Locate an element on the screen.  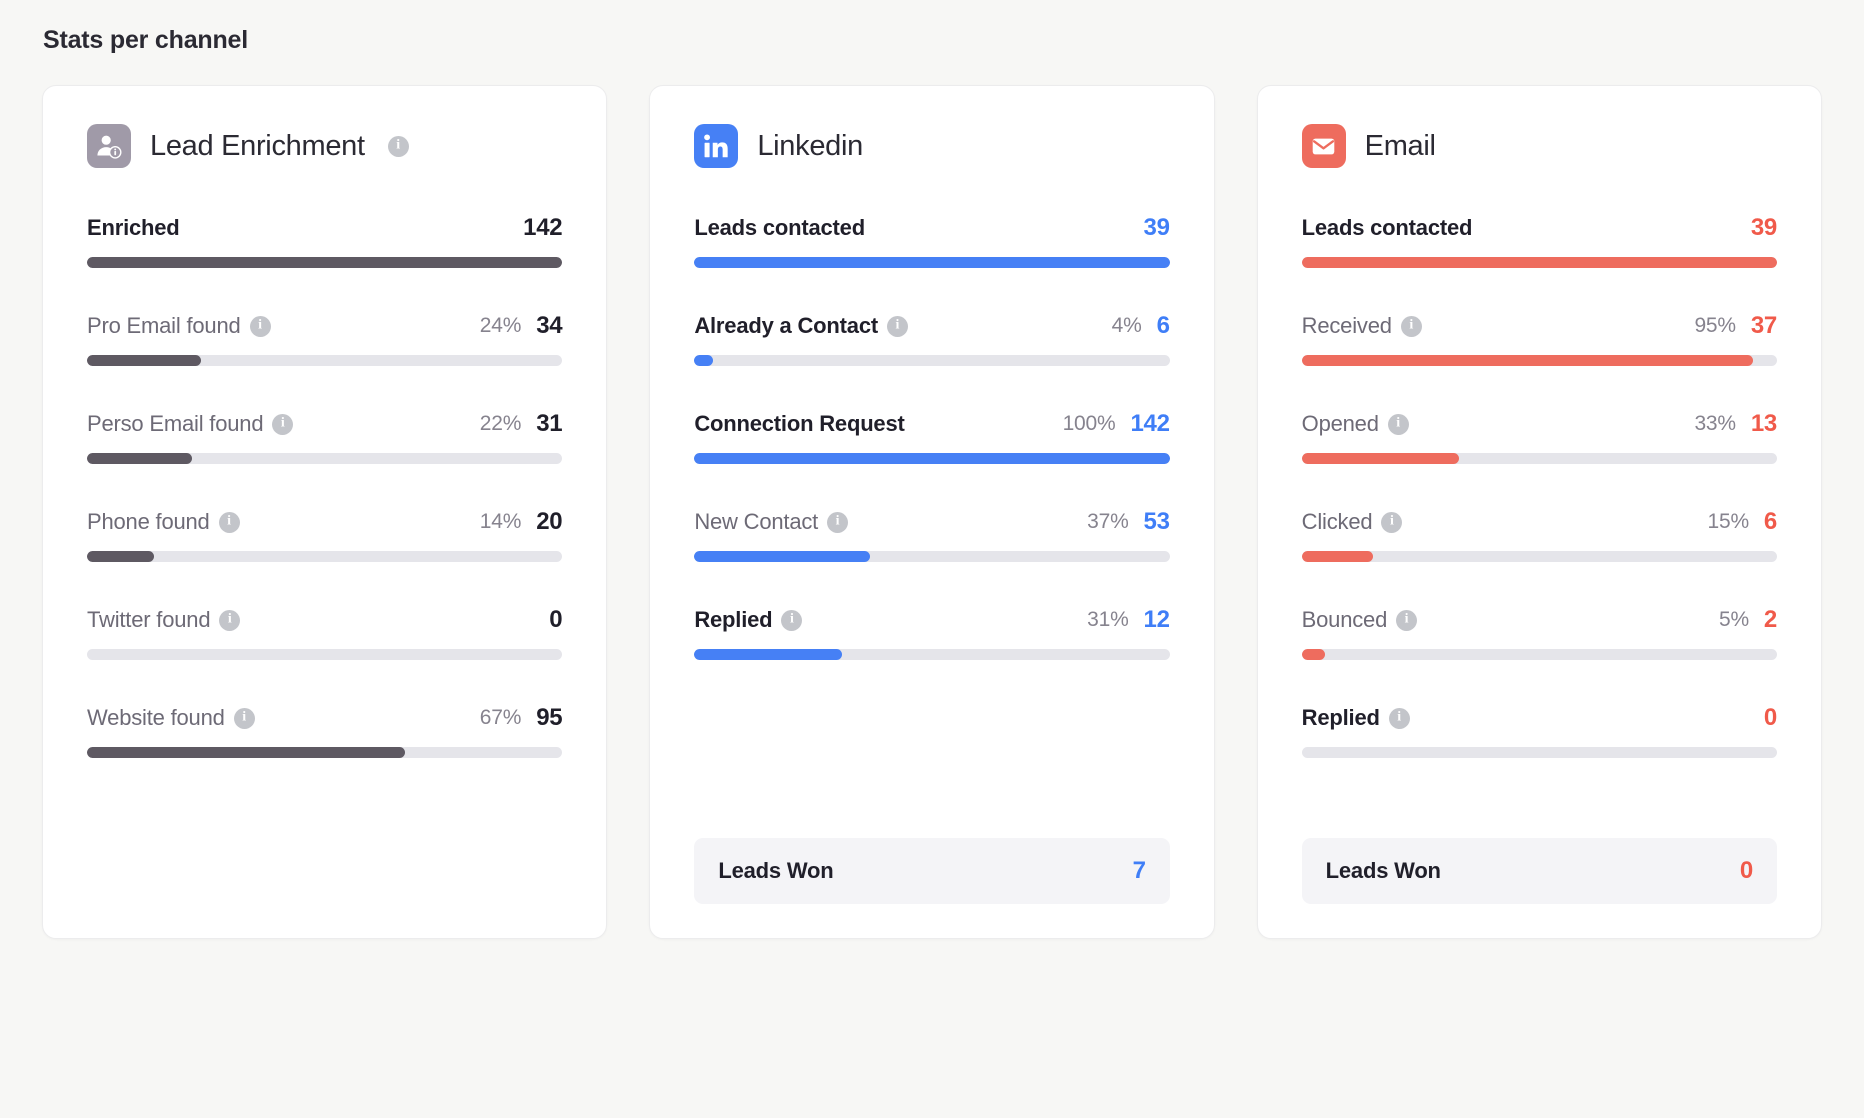
stat-row-header: Received i 95% 37 is located at coordinates (1539, 326).